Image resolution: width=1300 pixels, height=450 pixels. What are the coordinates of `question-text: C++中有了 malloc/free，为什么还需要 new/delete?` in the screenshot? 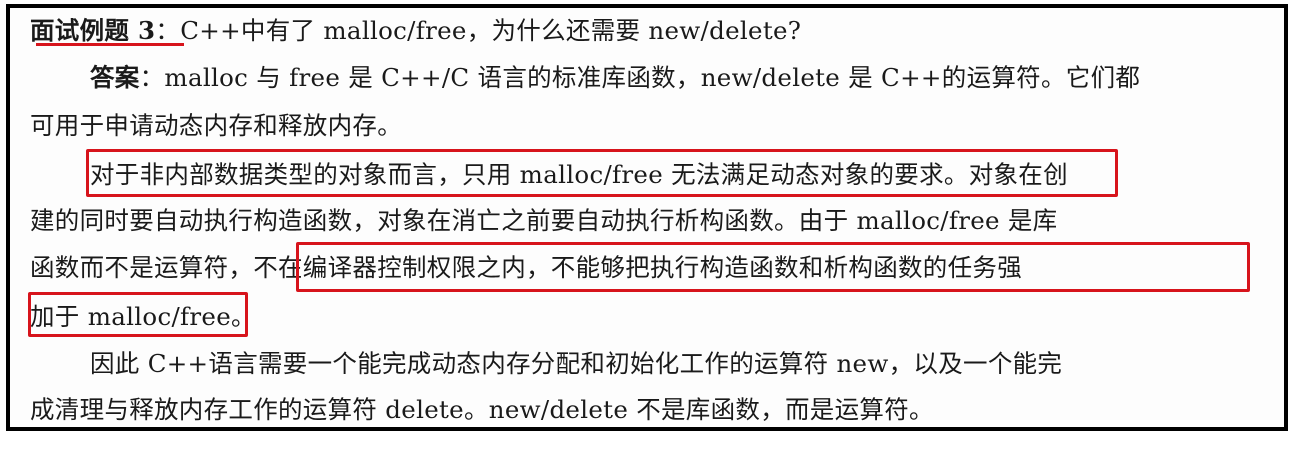 It's located at (491, 30).